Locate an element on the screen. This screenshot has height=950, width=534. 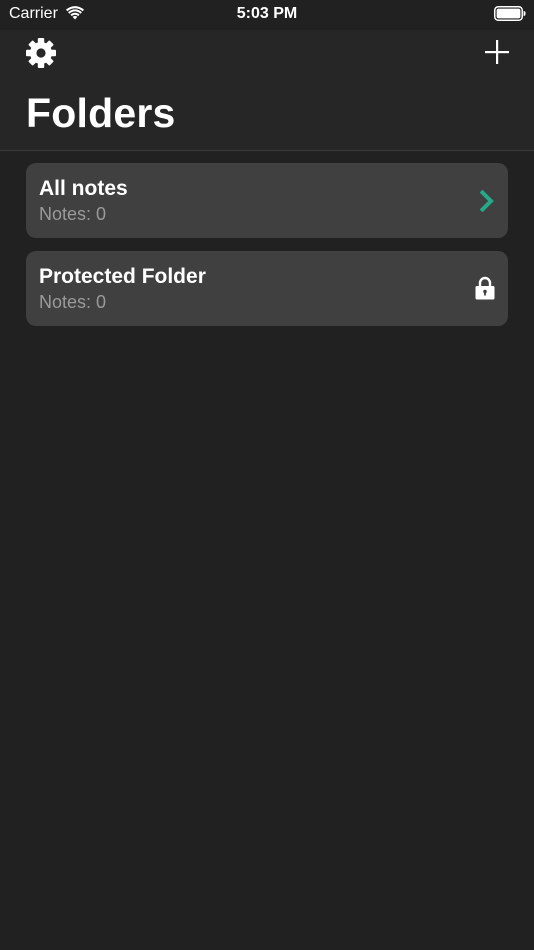
folder-name: All notes is located at coordinates (83, 188).